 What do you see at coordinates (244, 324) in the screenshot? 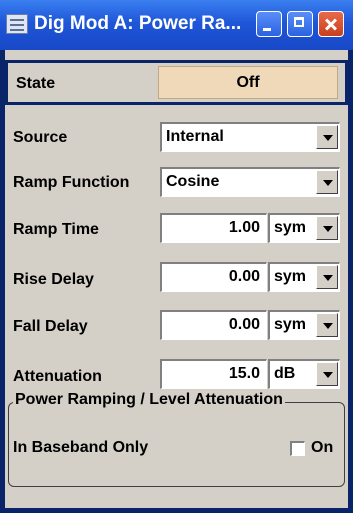
I see `fall-delay-value: 0.00` at bounding box center [244, 324].